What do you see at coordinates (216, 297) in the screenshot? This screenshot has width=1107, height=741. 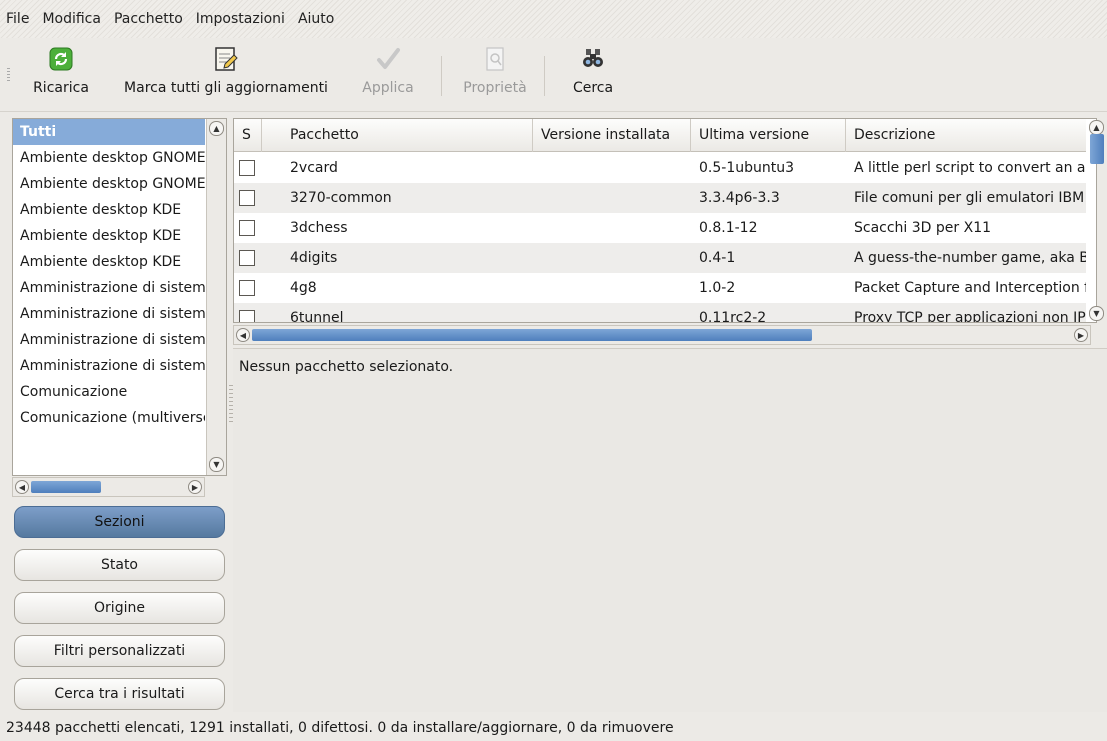 I see `sections-vertical-scrollbar: ▲ ▼` at bounding box center [216, 297].